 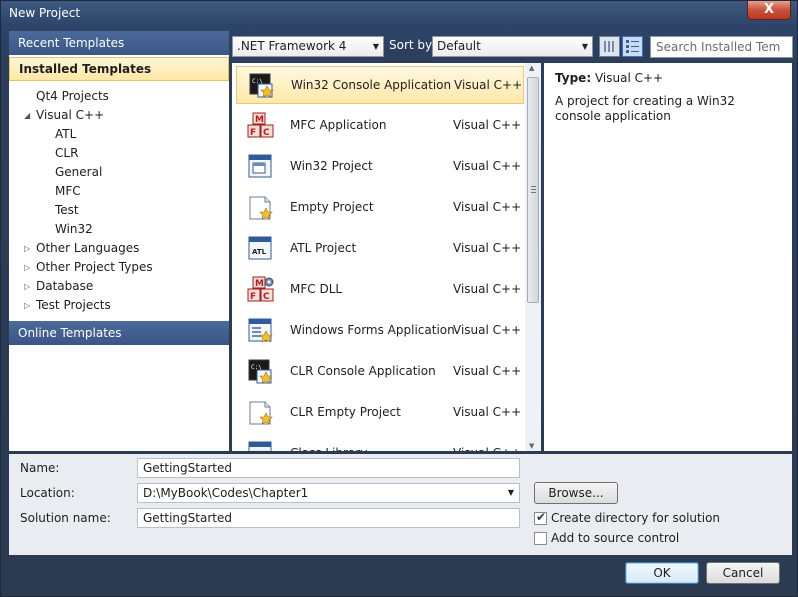 What do you see at coordinates (668, 78) in the screenshot?
I see `template-type: Type: Visual C++` at bounding box center [668, 78].